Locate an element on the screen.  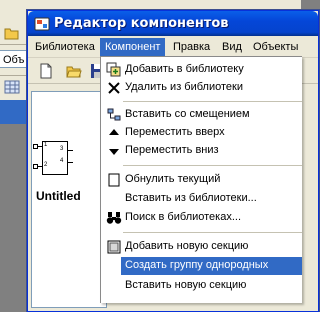
background-toolbar is located at coordinates (14, 33).